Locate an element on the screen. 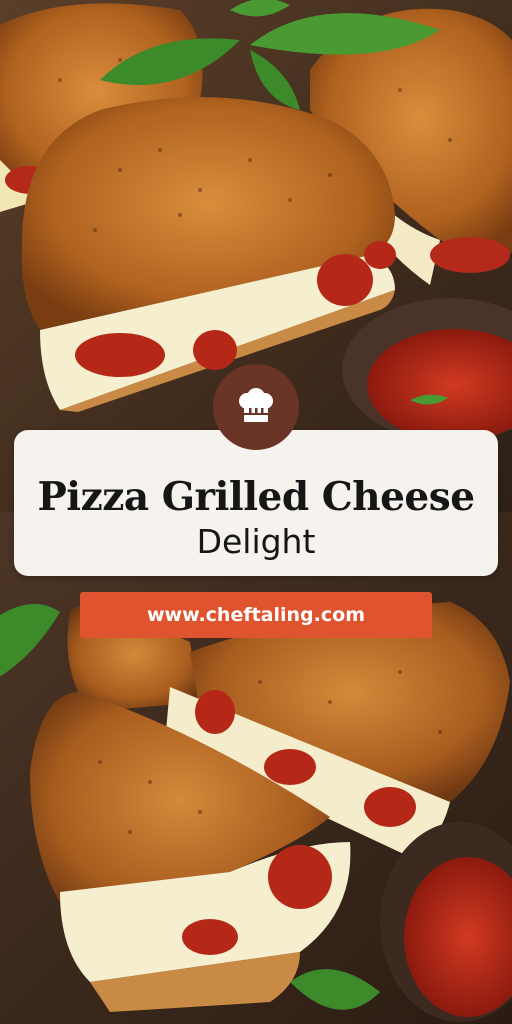  website-link: www.cheftaling.com is located at coordinates (256, 615).